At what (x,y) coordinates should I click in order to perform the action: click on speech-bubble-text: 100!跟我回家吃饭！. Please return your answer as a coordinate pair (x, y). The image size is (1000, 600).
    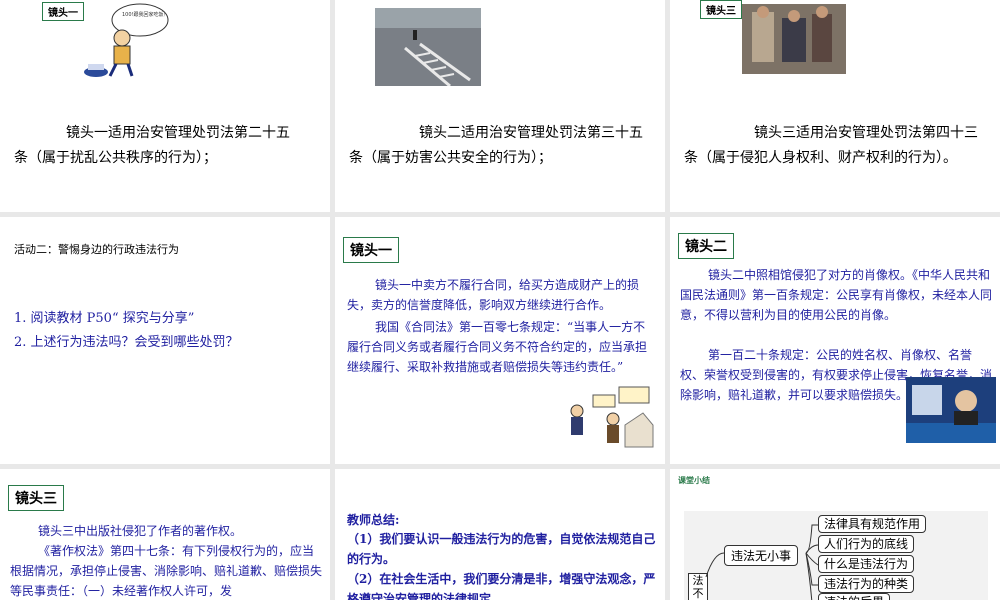
    Looking at the image, I should click on (145, 14).